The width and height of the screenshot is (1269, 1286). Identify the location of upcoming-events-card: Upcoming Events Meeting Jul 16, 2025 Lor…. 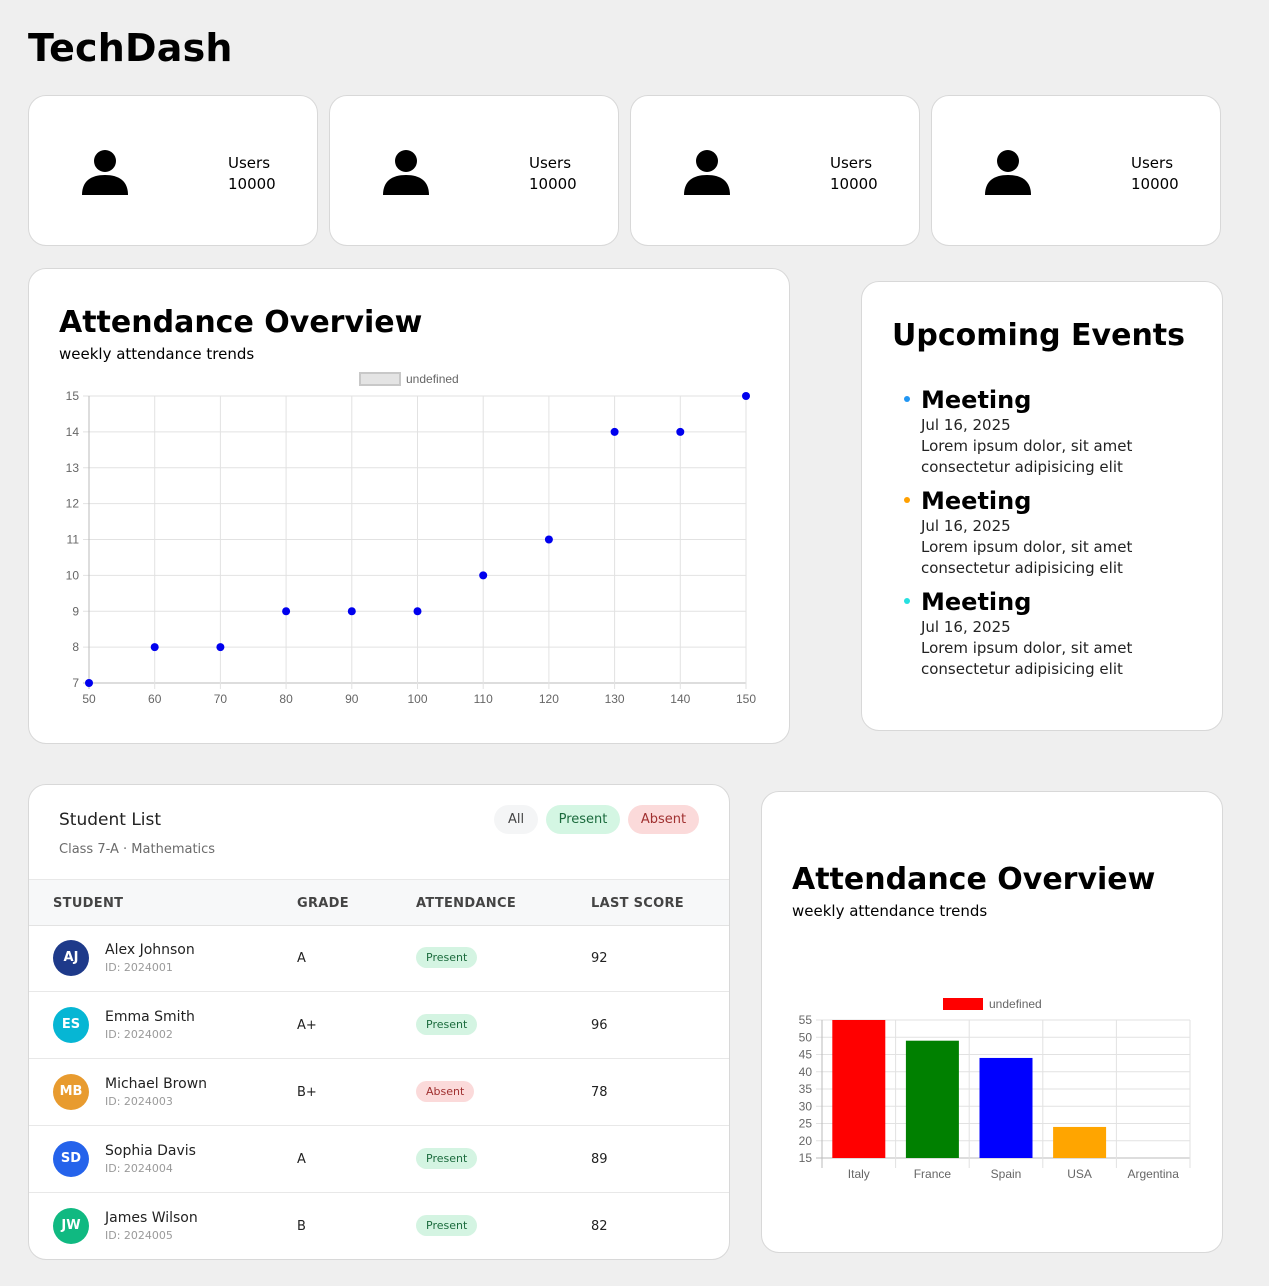
(1042, 506).